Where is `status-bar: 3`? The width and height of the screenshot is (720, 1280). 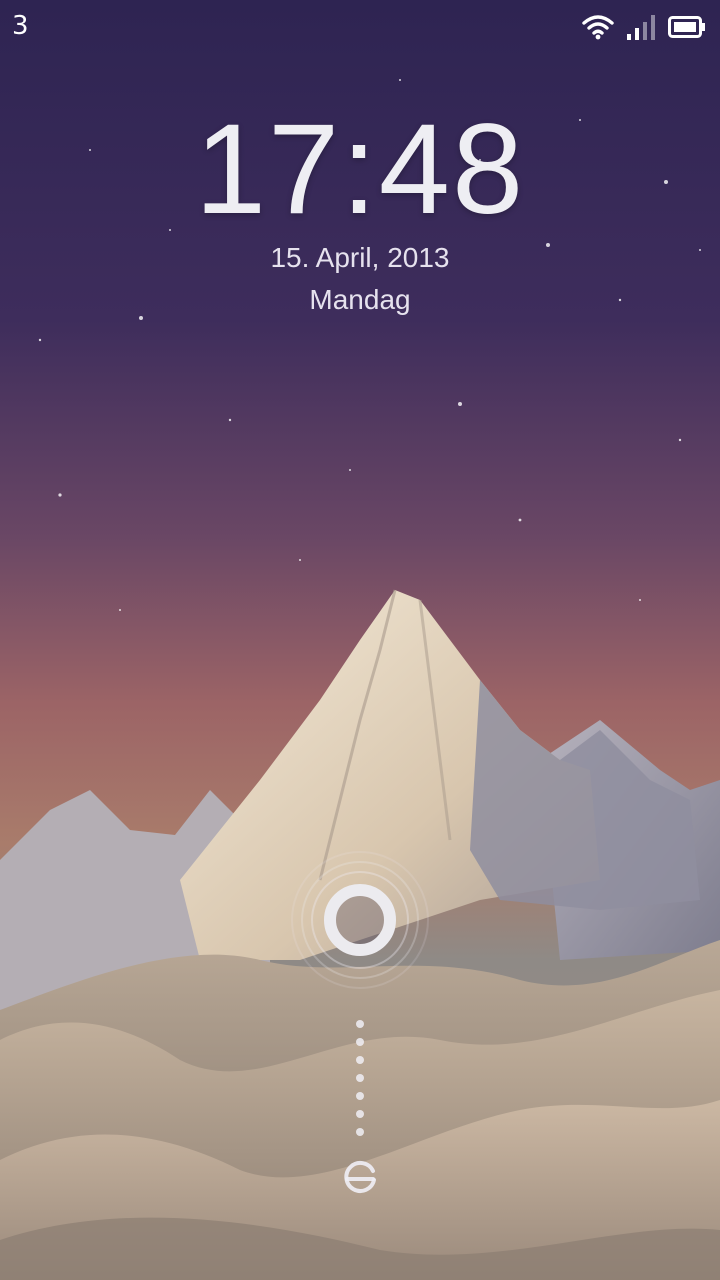 status-bar: 3 is located at coordinates (360, 26).